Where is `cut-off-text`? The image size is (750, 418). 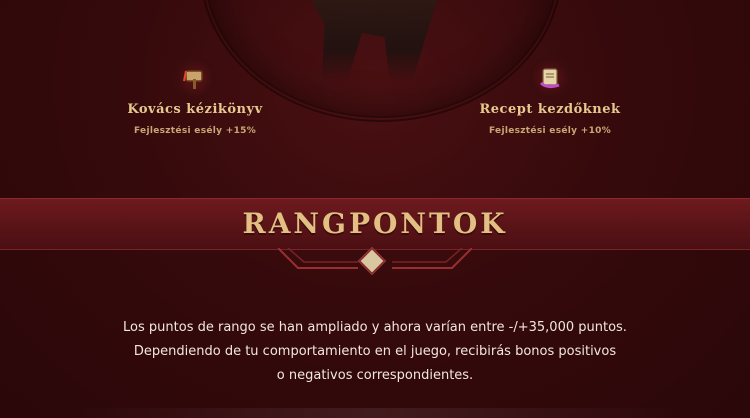
cut-off-text is located at coordinates (375, 413).